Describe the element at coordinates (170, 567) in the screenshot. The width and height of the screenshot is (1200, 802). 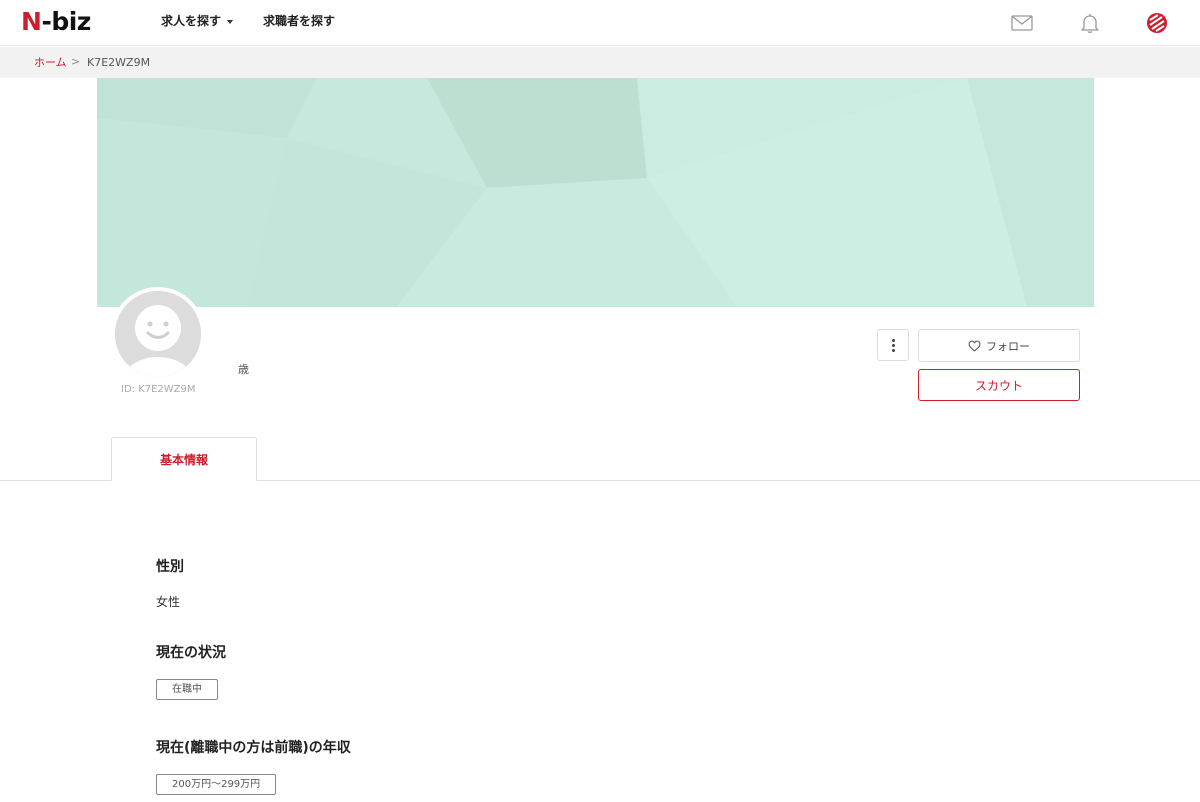
I see `gender-label: 性別` at that location.